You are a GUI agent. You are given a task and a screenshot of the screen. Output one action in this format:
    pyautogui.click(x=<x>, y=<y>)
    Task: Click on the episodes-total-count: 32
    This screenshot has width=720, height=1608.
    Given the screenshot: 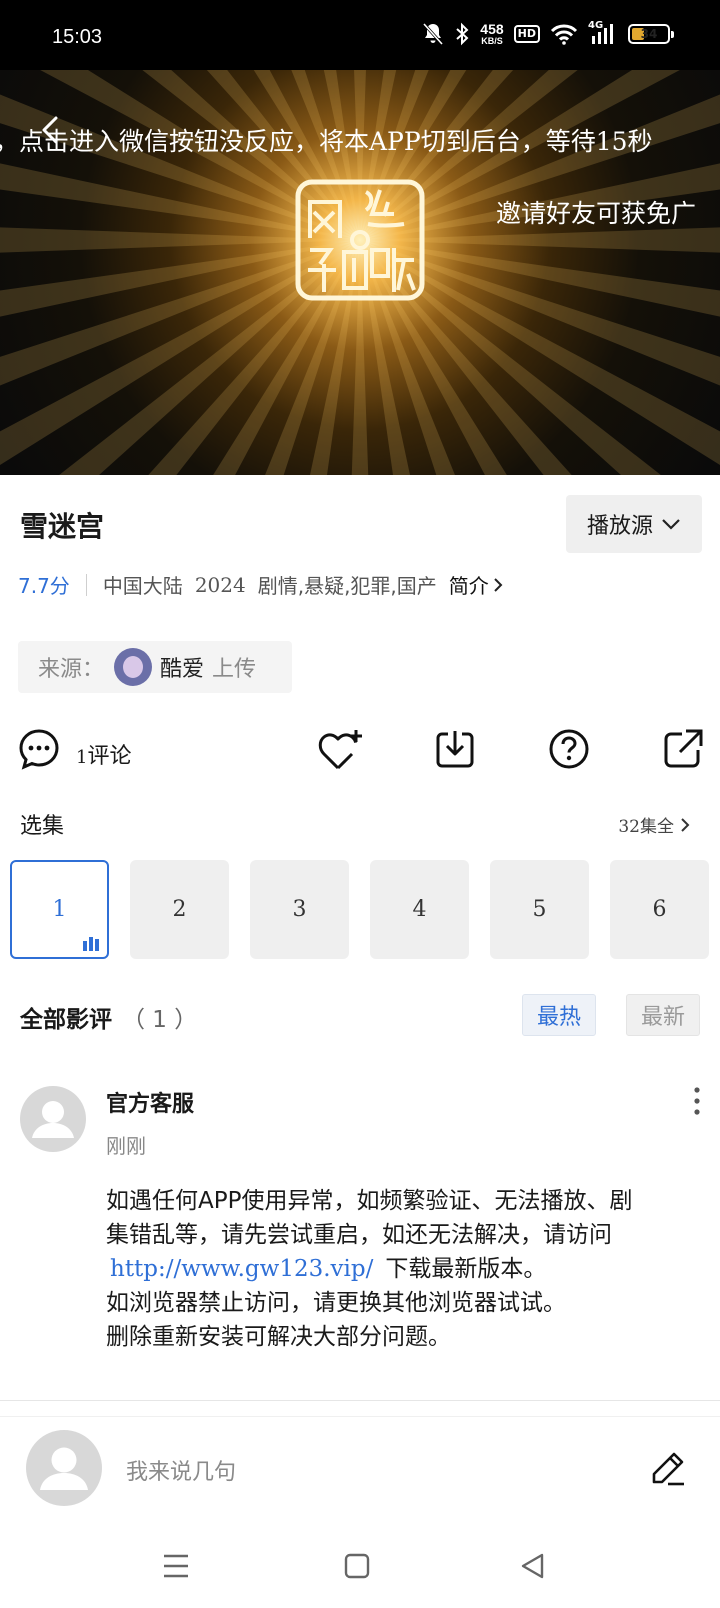 What is the action you would take?
    pyautogui.click(x=629, y=827)
    